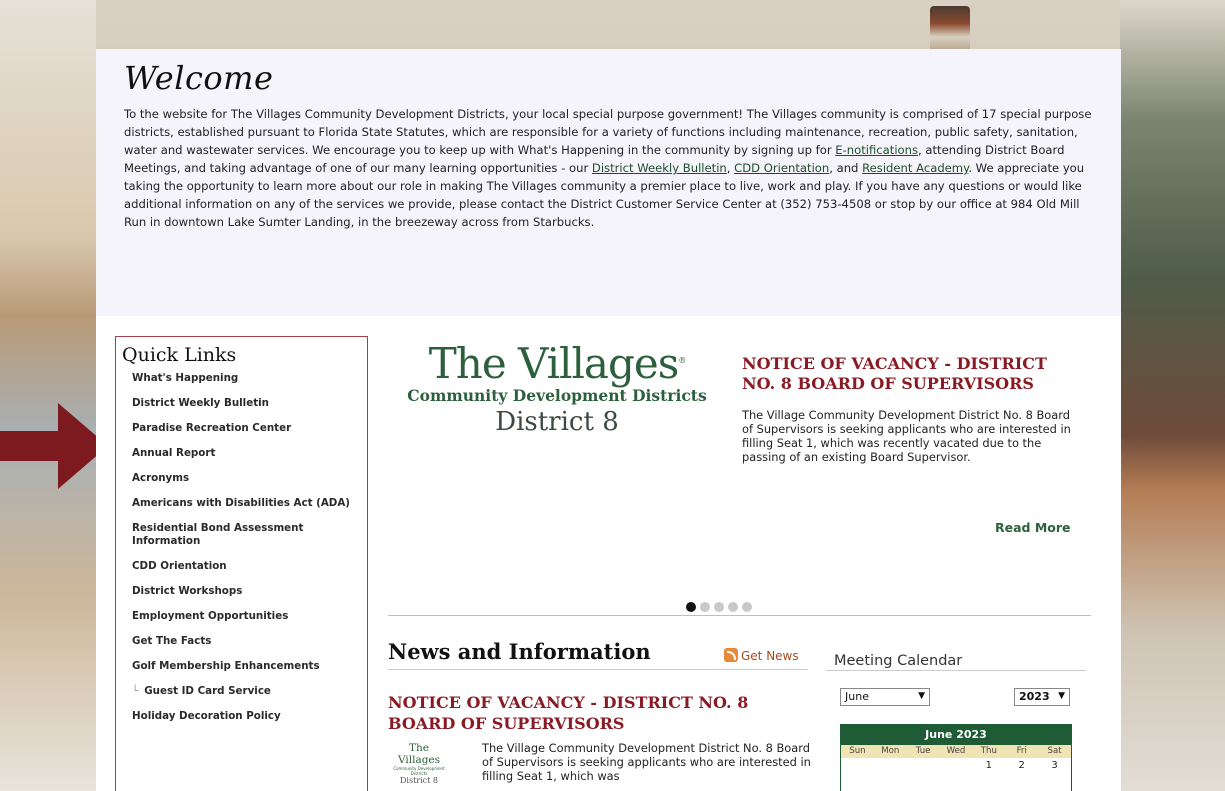  I want to click on calendar-day: 2, so click(1021, 766).